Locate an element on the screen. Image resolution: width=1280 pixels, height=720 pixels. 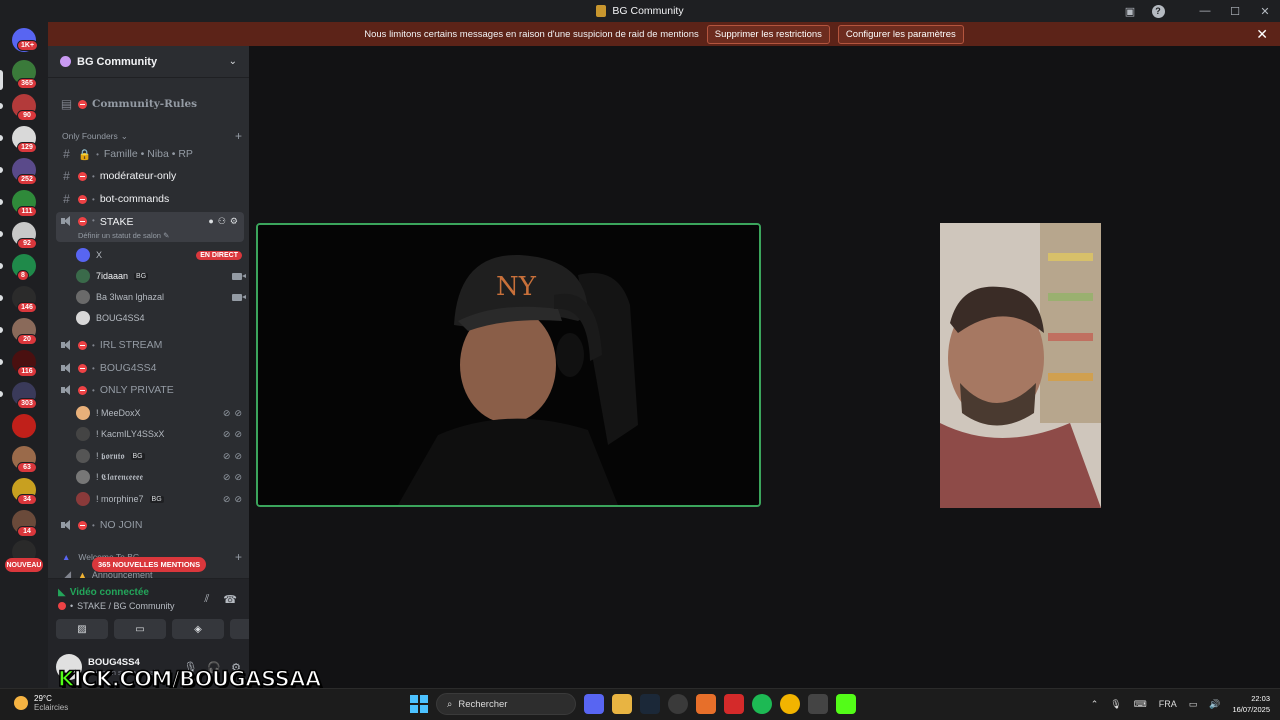
microphone-icon: 🎙 is located at coordinates (1115, 704).